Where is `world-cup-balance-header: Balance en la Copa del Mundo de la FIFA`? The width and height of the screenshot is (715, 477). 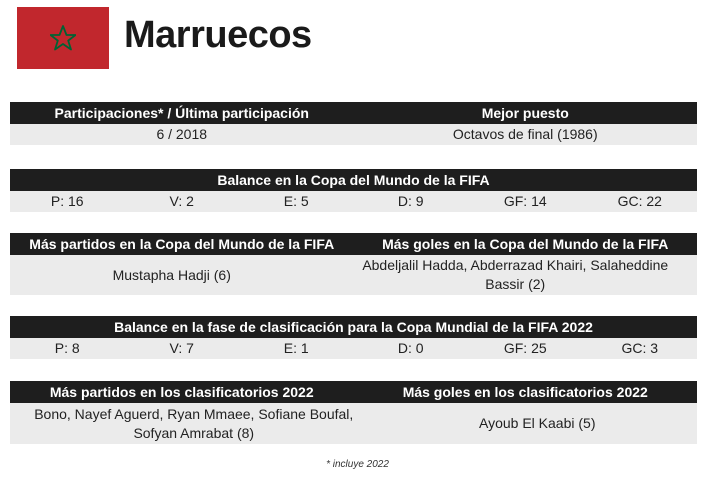 world-cup-balance-header: Balance en la Copa del Mundo de la FIFA is located at coordinates (353, 180).